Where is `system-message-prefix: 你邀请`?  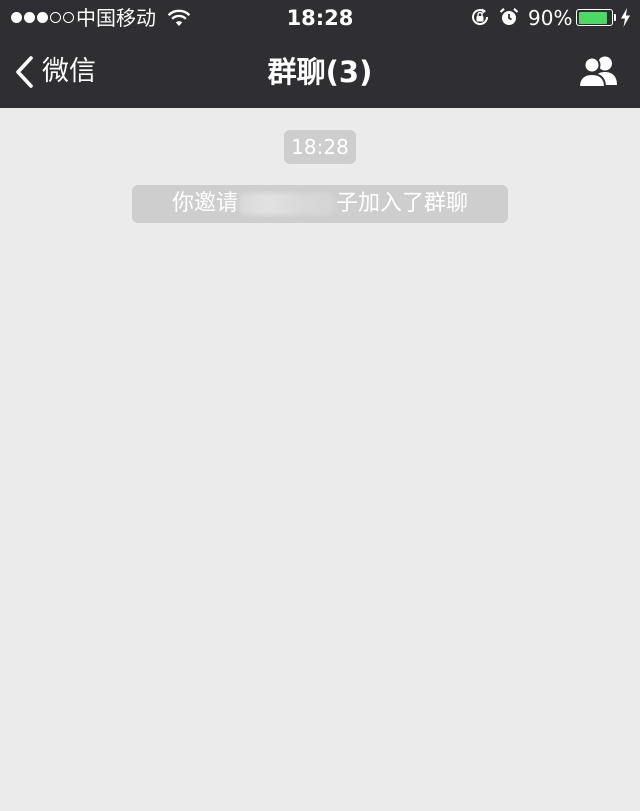 system-message-prefix: 你邀请 is located at coordinates (204, 203).